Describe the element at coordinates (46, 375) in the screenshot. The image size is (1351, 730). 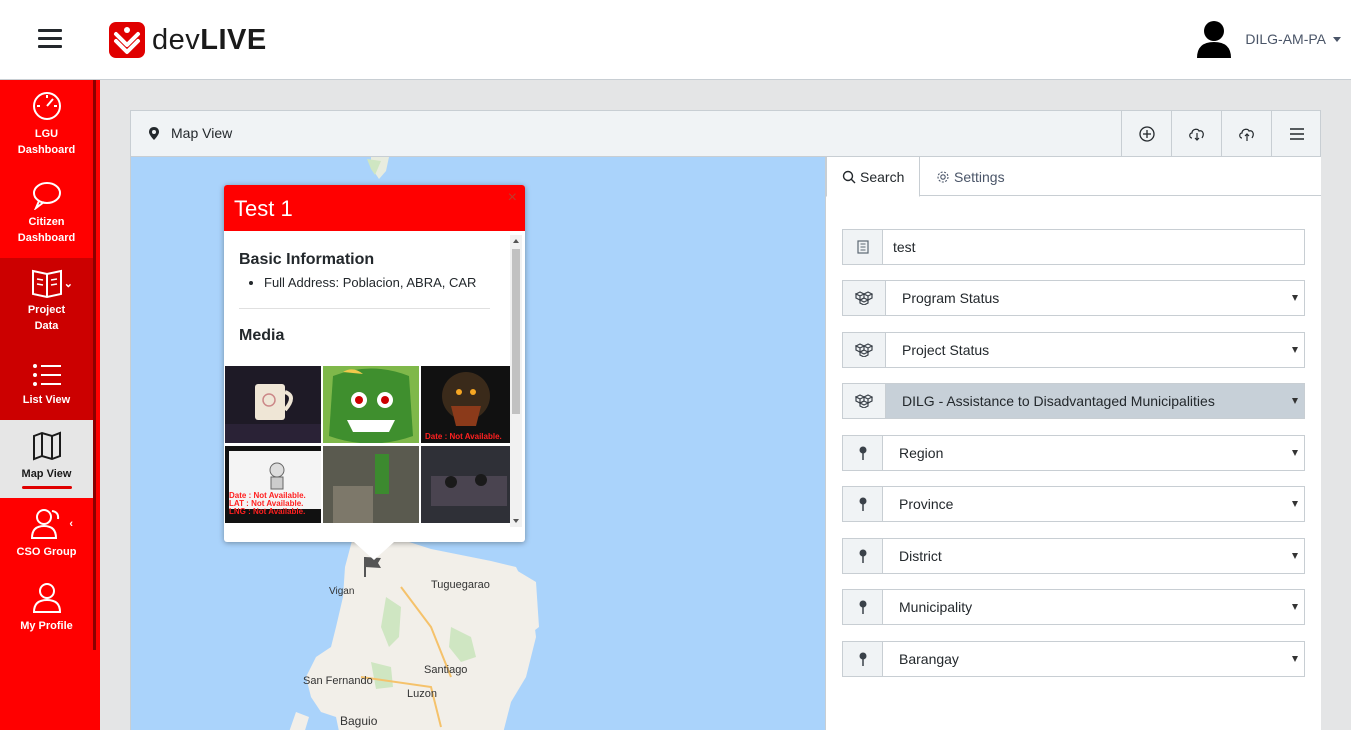
I see `list-icon` at that location.